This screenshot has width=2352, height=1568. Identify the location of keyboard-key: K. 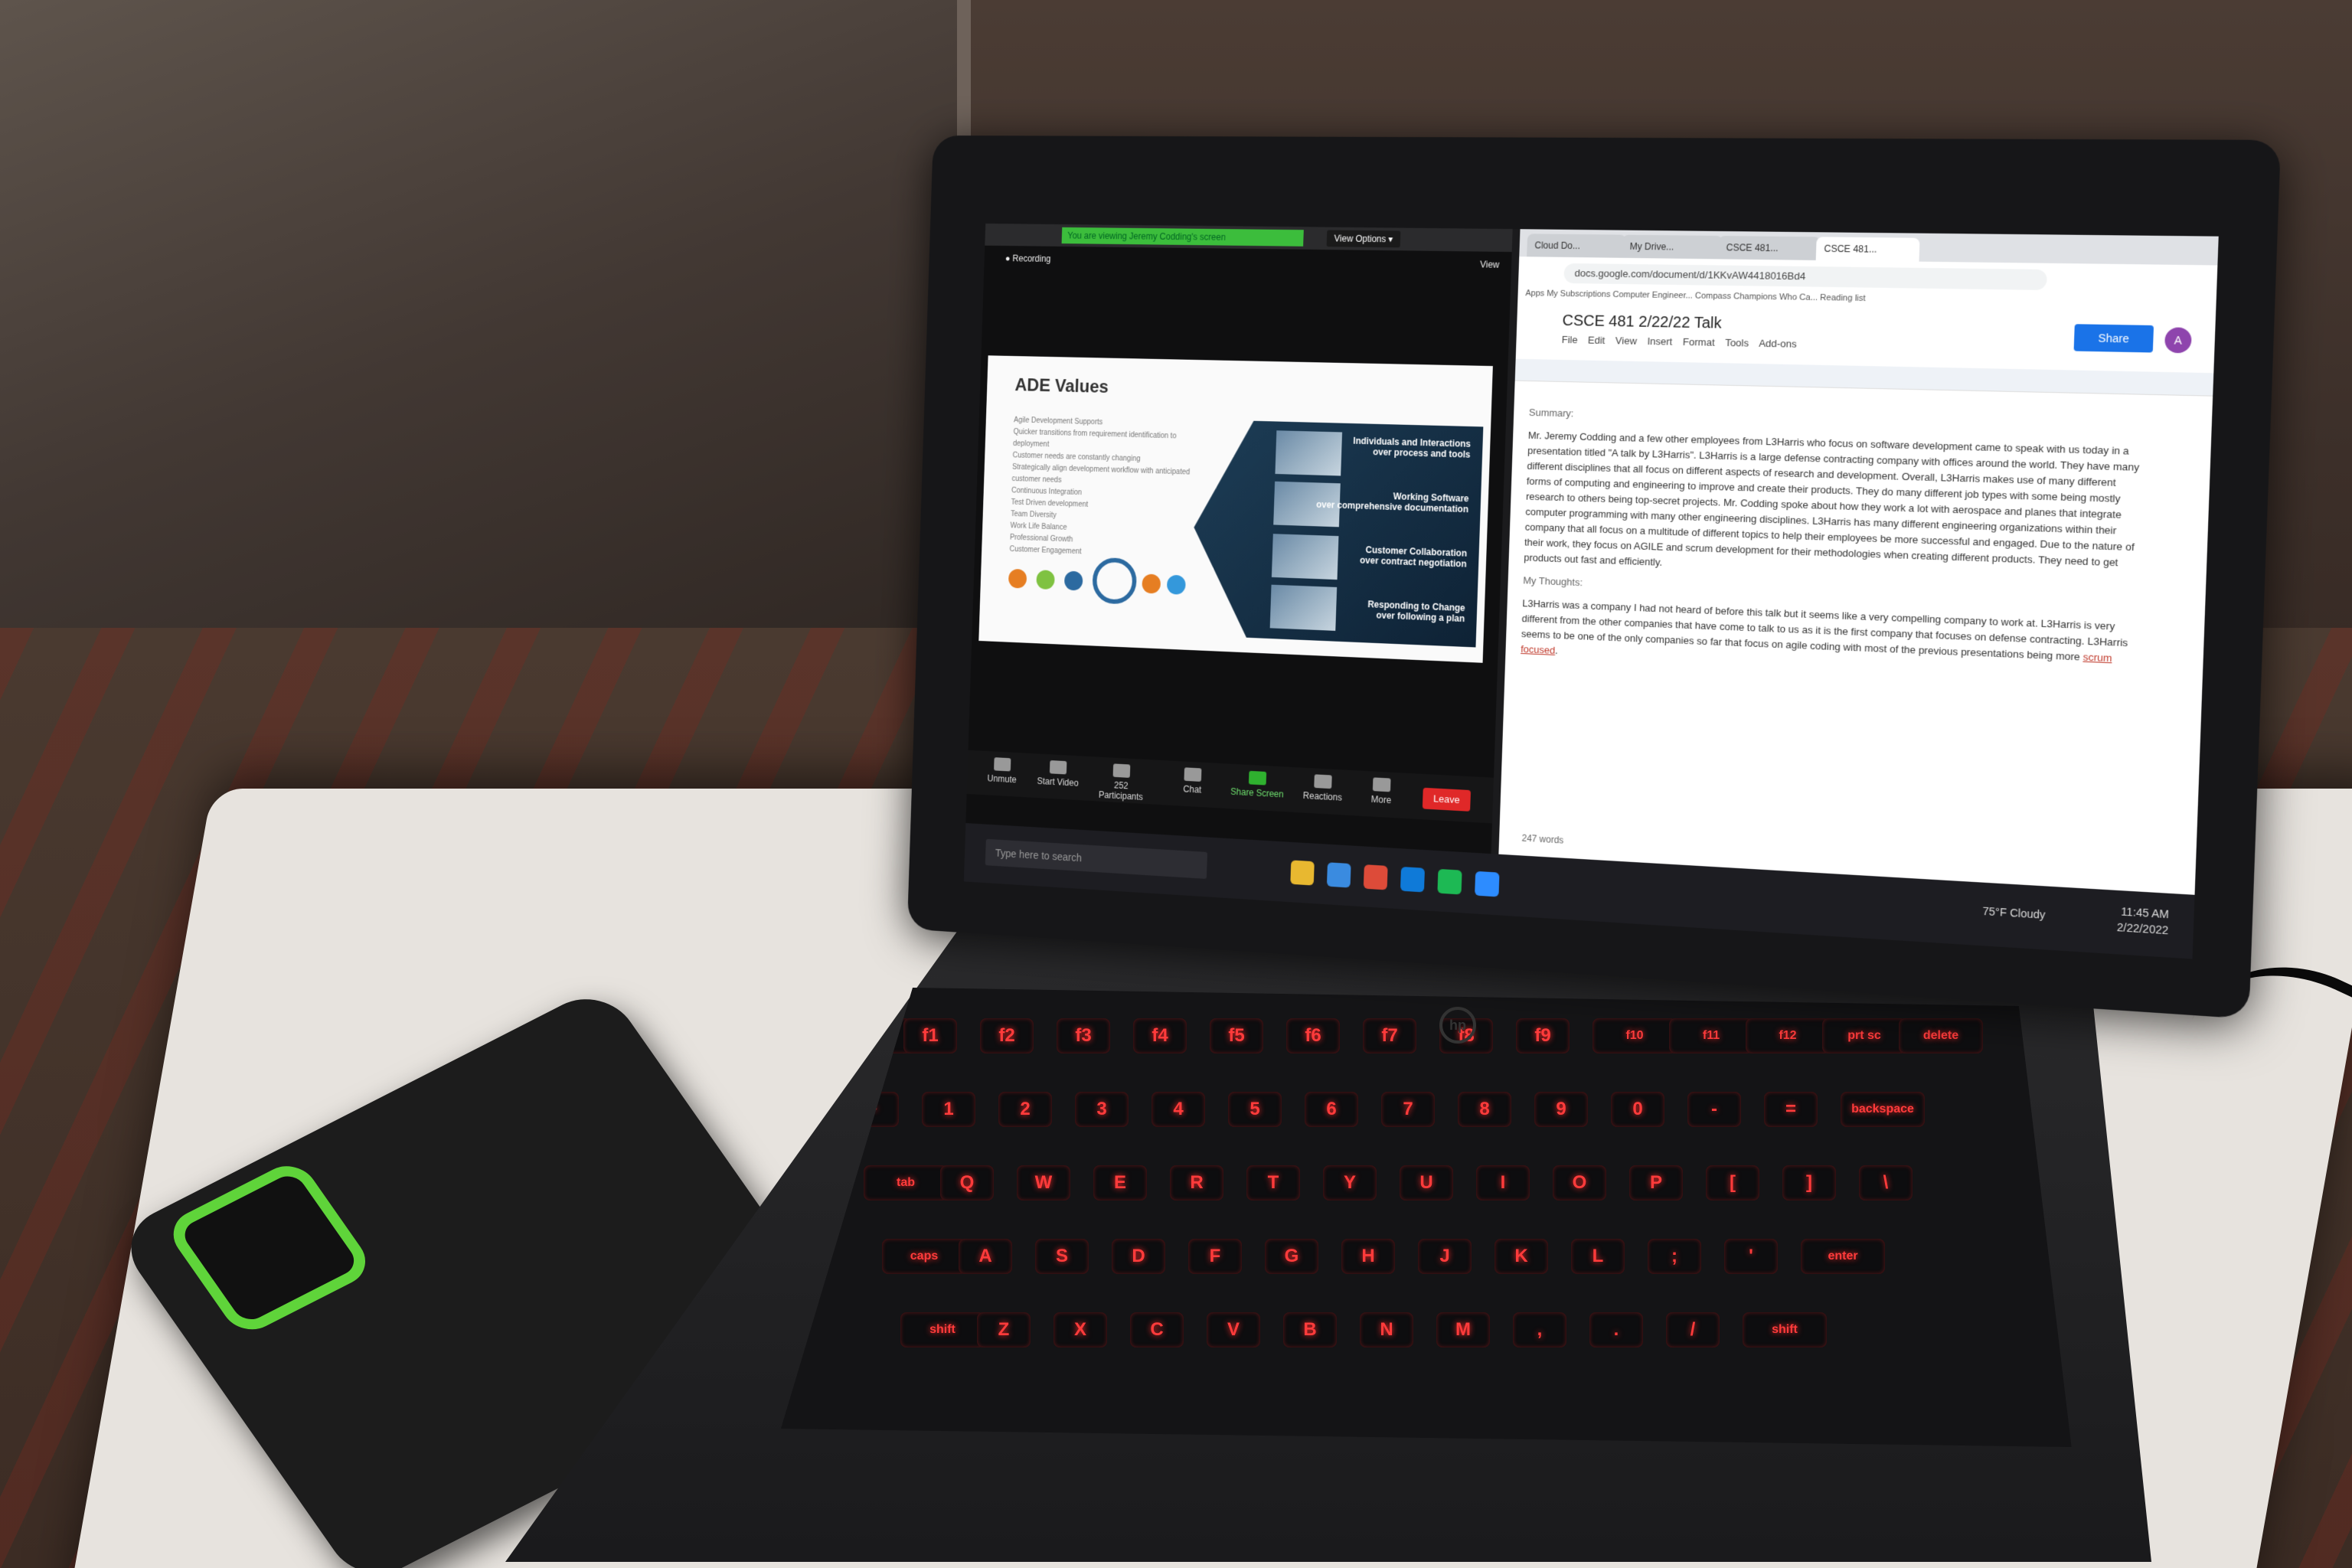
(1521, 1256).